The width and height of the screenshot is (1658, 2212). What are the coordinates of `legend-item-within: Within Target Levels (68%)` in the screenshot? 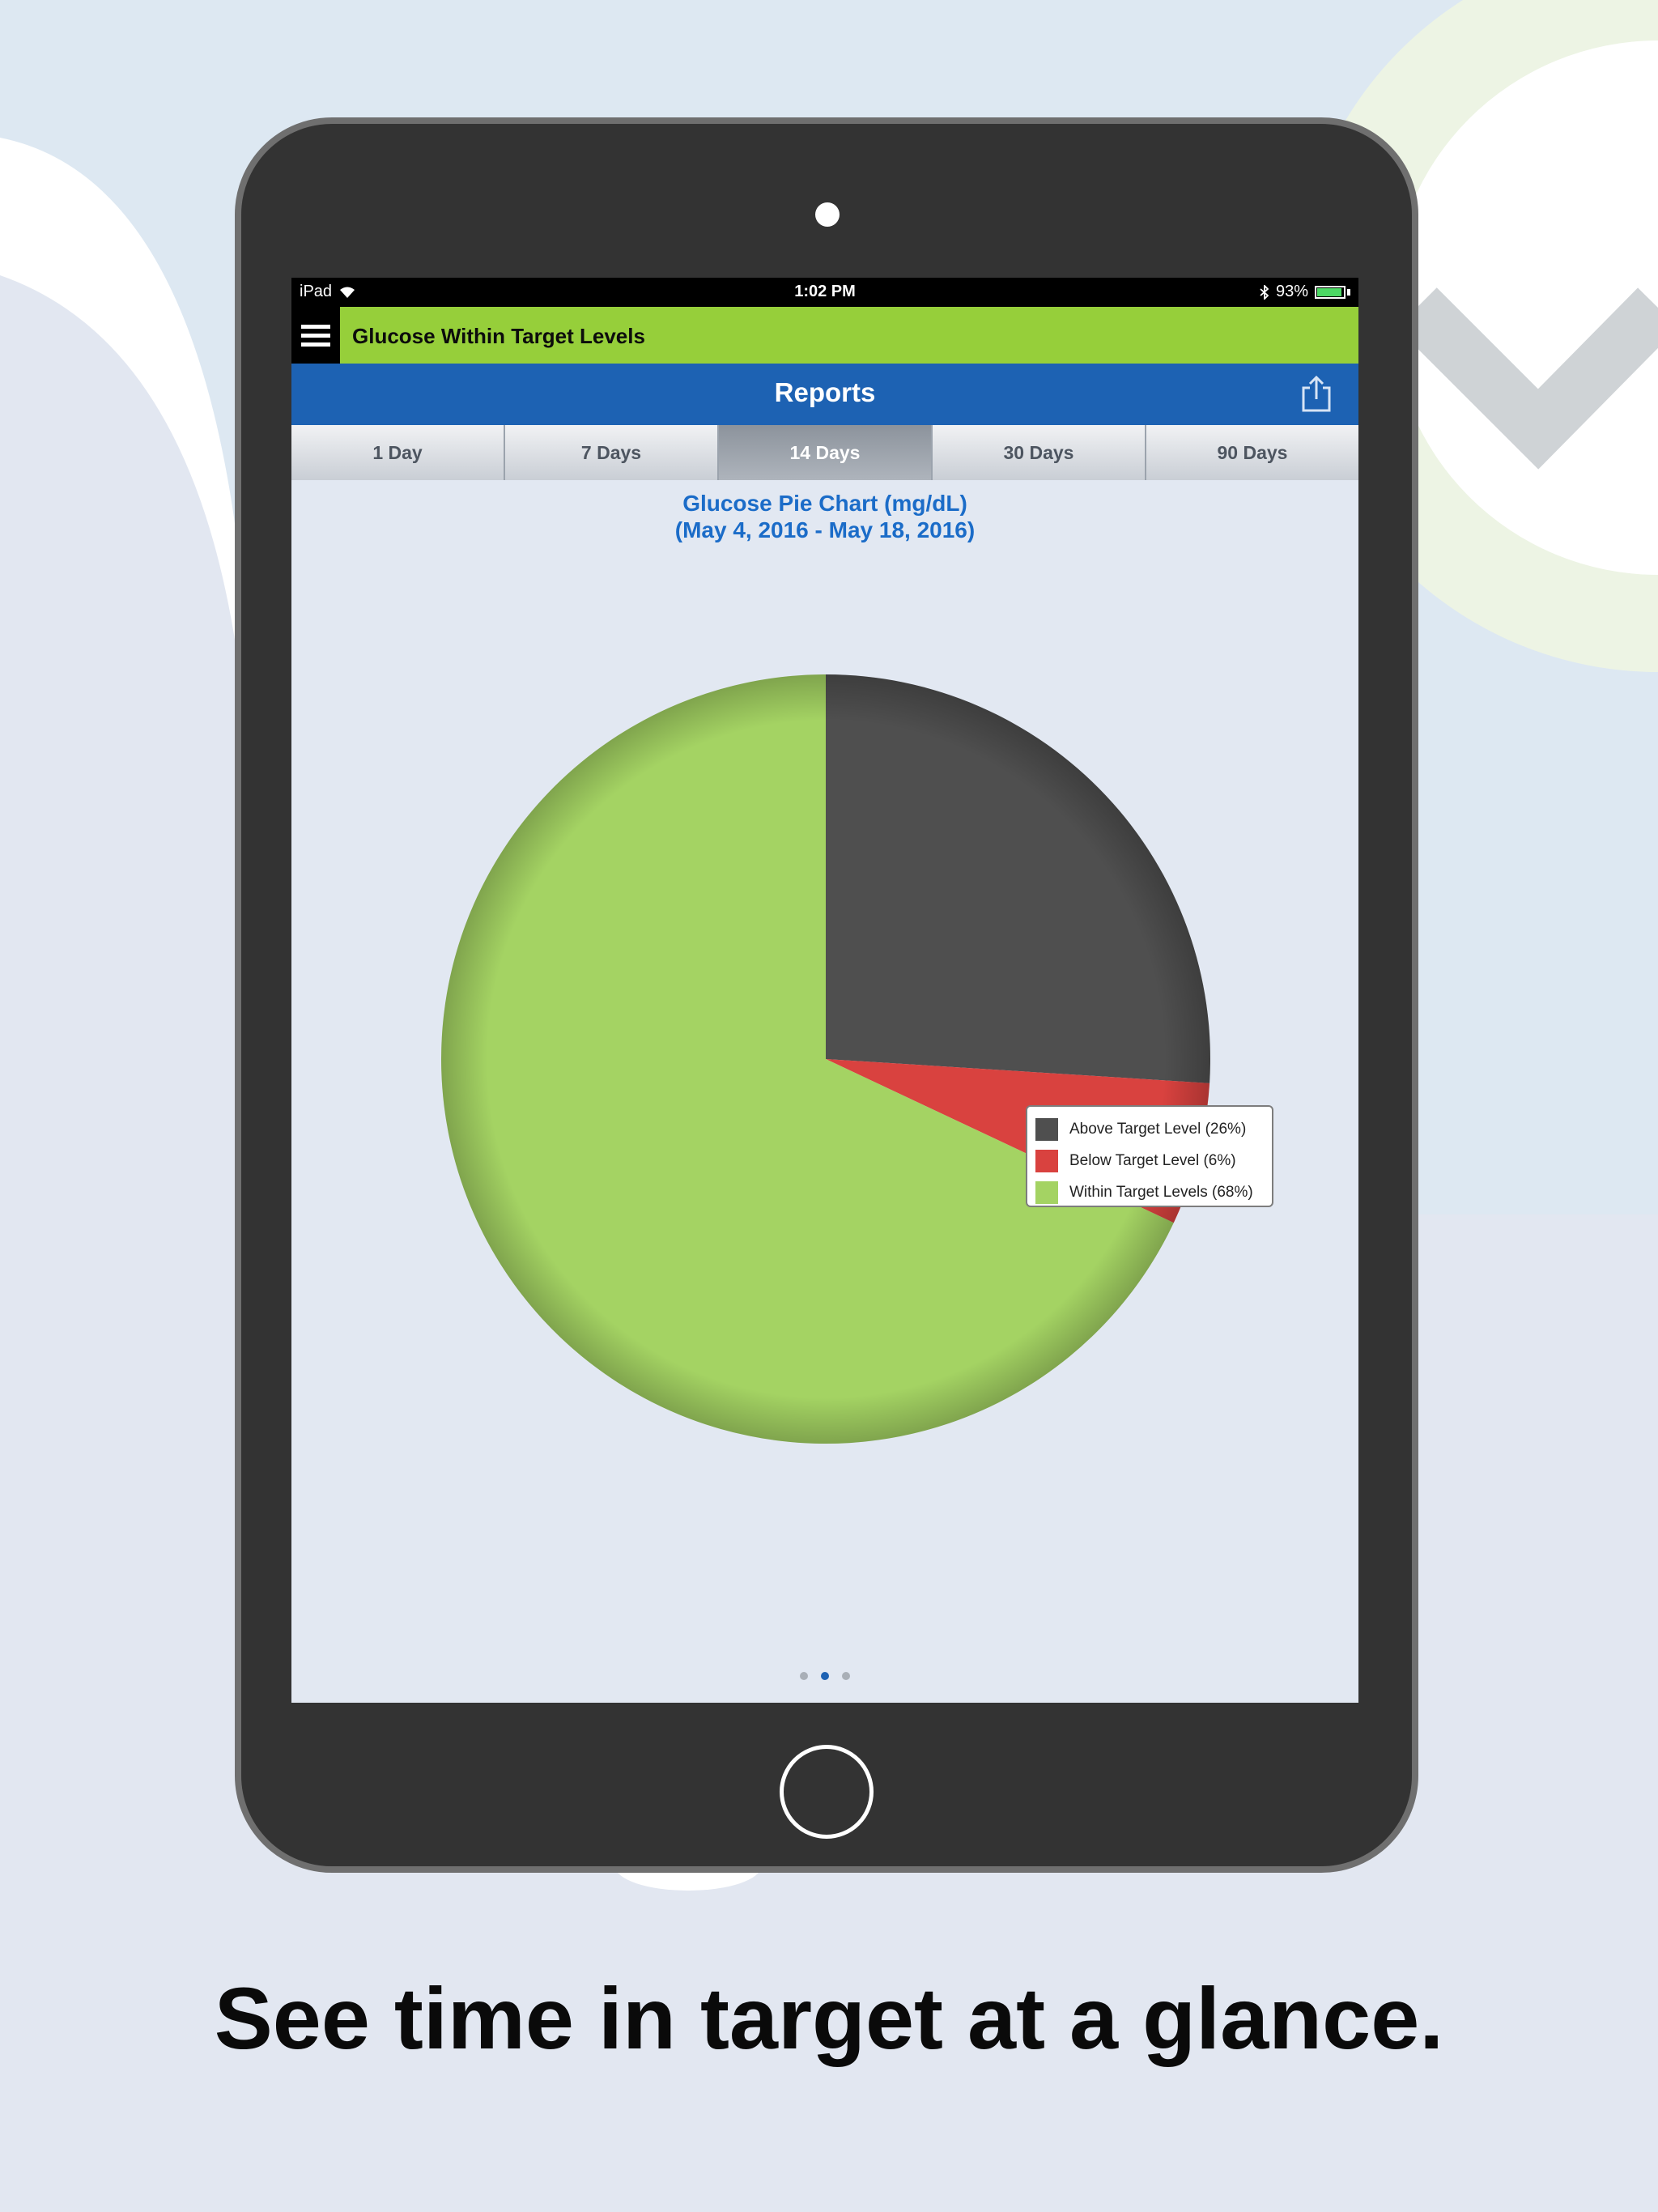 It's located at (1149, 1192).